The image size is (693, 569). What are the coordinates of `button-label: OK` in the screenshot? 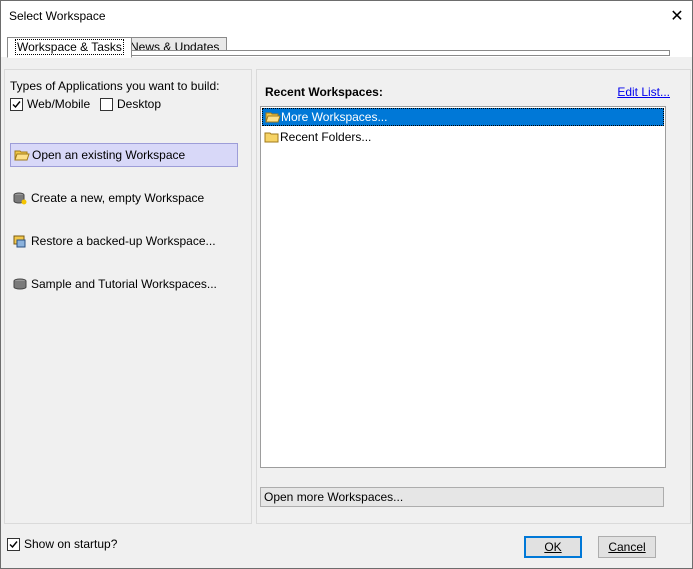 It's located at (553, 547).